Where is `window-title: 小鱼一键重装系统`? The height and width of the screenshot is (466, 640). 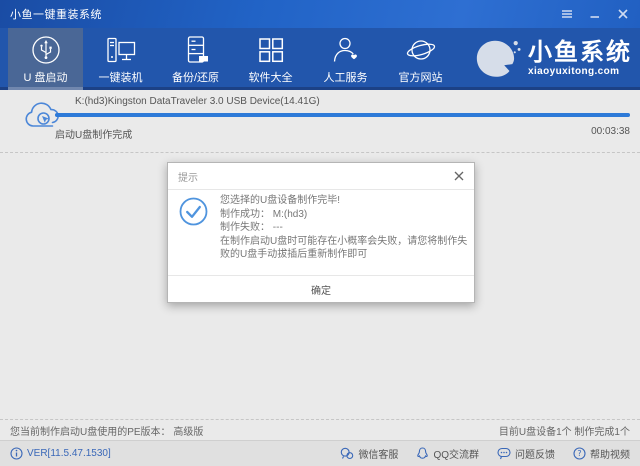 window-title: 小鱼一键重装系统 is located at coordinates (56, 15).